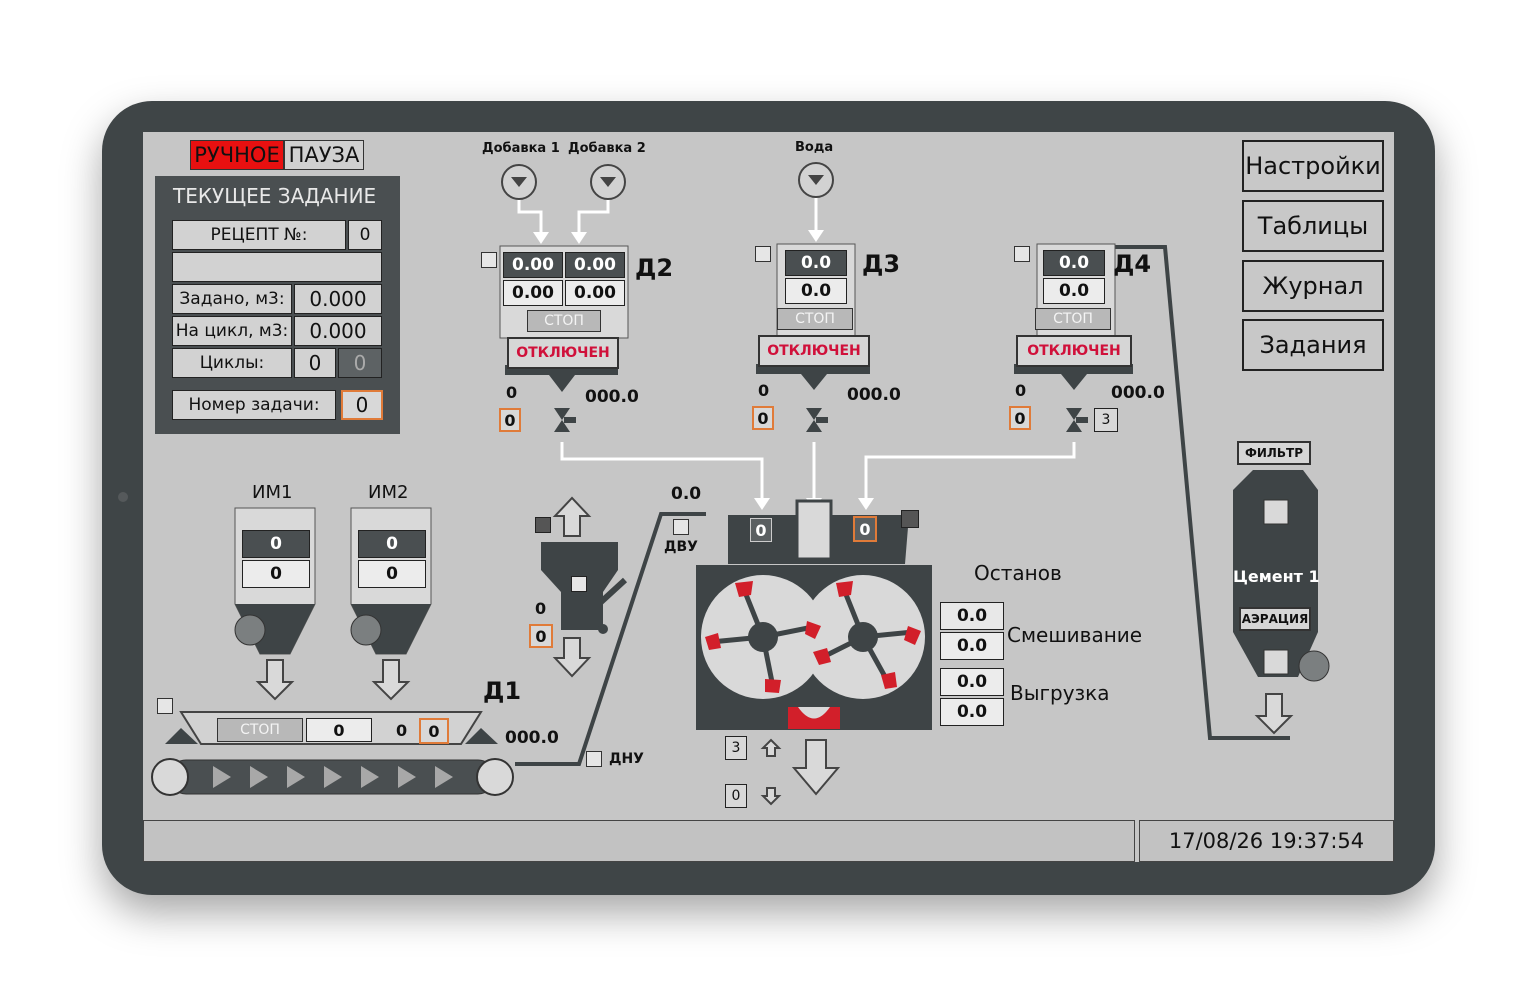  Describe the element at coordinates (1275, 619) in the screenshot. I see `aeration-button: АЭРАЦИЯ` at that location.